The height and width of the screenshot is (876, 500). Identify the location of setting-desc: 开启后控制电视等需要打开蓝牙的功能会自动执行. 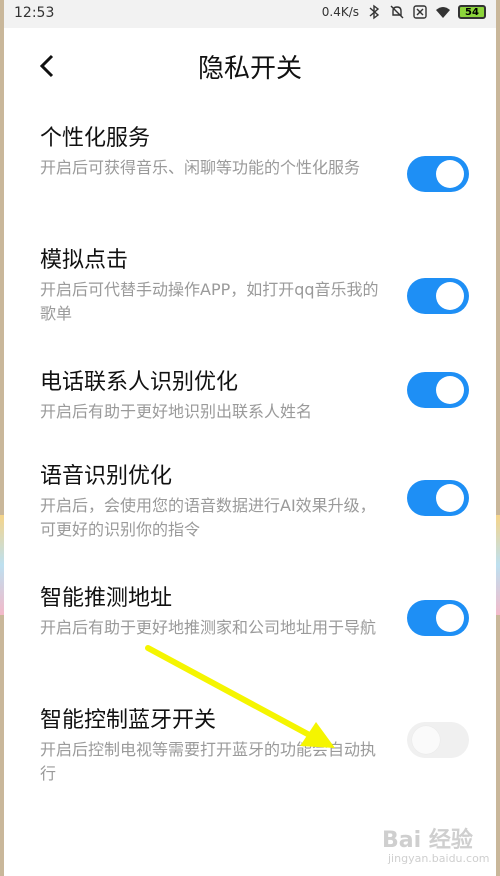
(208, 761).